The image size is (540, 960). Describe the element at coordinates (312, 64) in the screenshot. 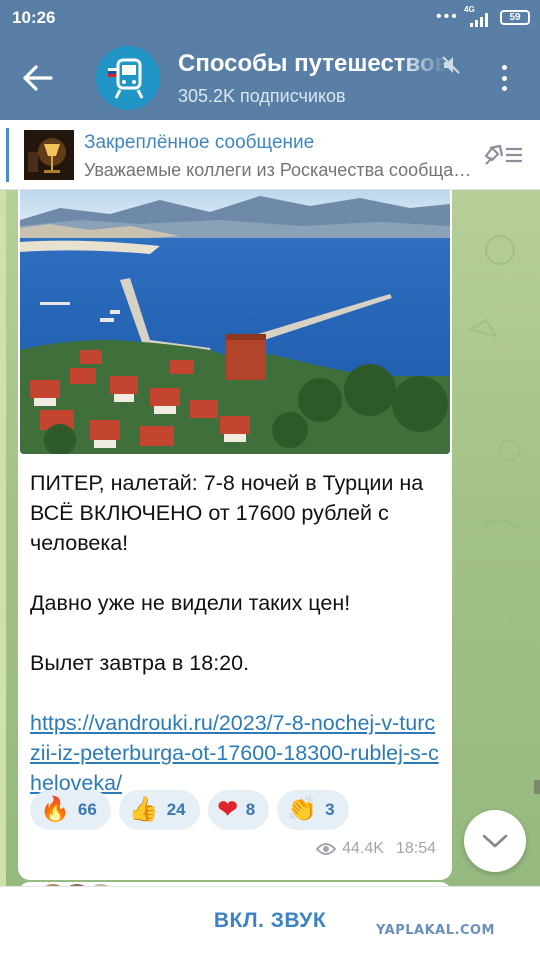

I see `channel-title: Способы путешествовать` at that location.